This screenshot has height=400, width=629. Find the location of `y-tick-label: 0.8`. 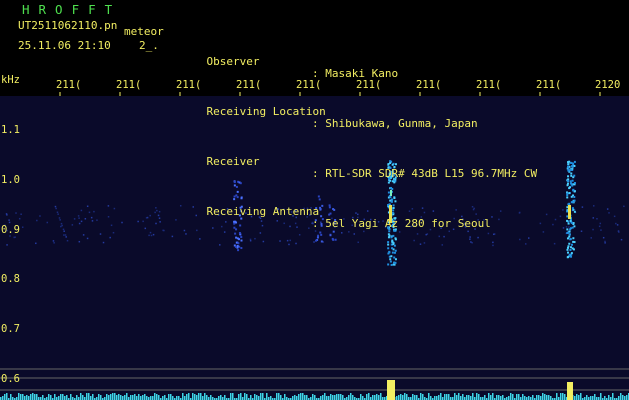

y-tick-label: 0.8 is located at coordinates (10, 279).